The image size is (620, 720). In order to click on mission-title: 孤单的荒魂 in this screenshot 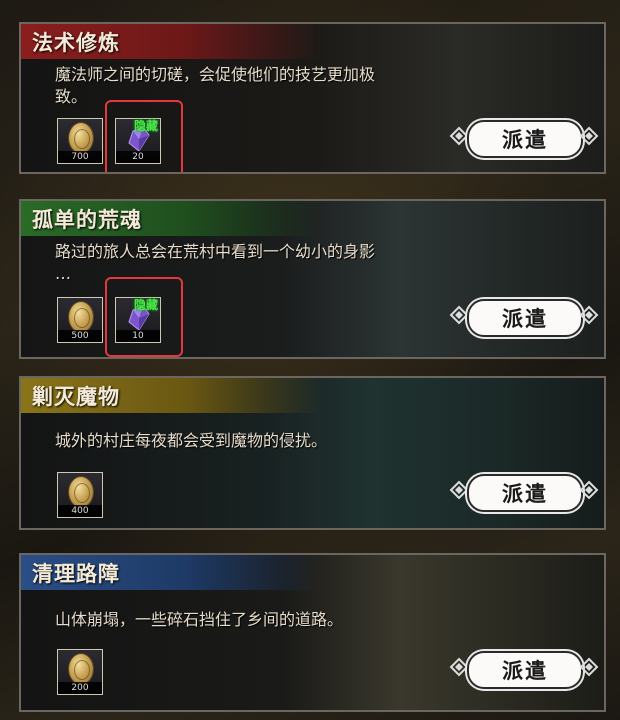, I will do `click(87, 219)`.